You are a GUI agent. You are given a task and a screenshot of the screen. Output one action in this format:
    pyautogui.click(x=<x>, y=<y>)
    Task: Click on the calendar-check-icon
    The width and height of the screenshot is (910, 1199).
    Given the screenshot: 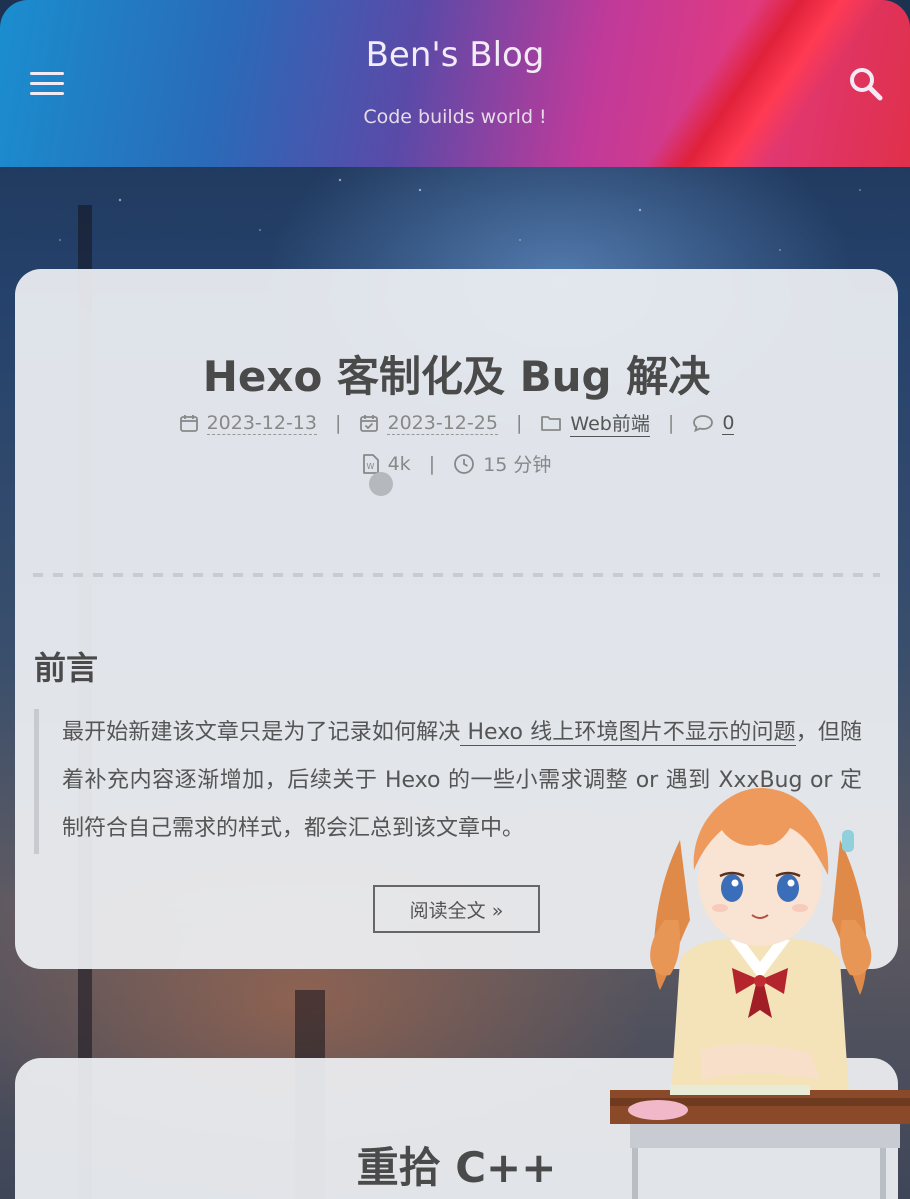 What is the action you would take?
    pyautogui.click(x=369, y=423)
    